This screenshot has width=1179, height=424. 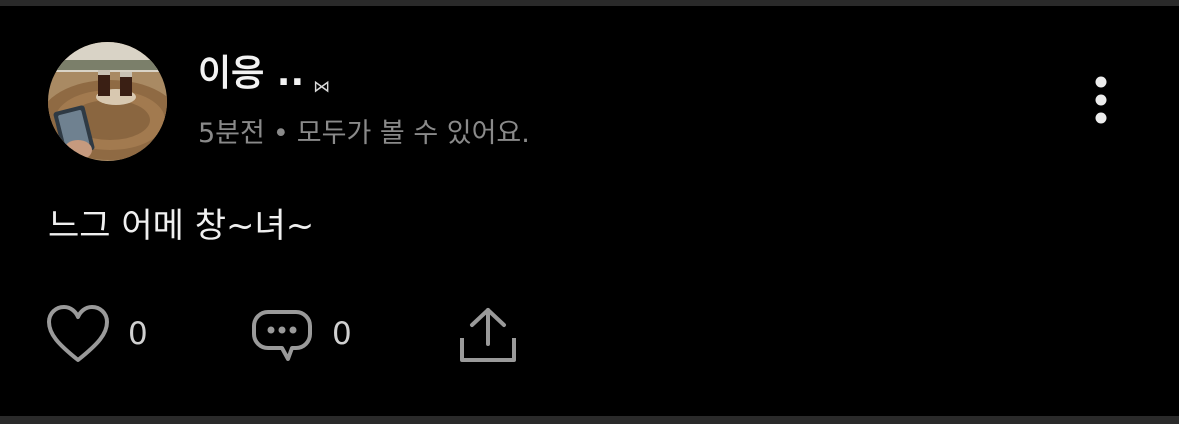 I want to click on heart-icon, so click(x=78, y=333).